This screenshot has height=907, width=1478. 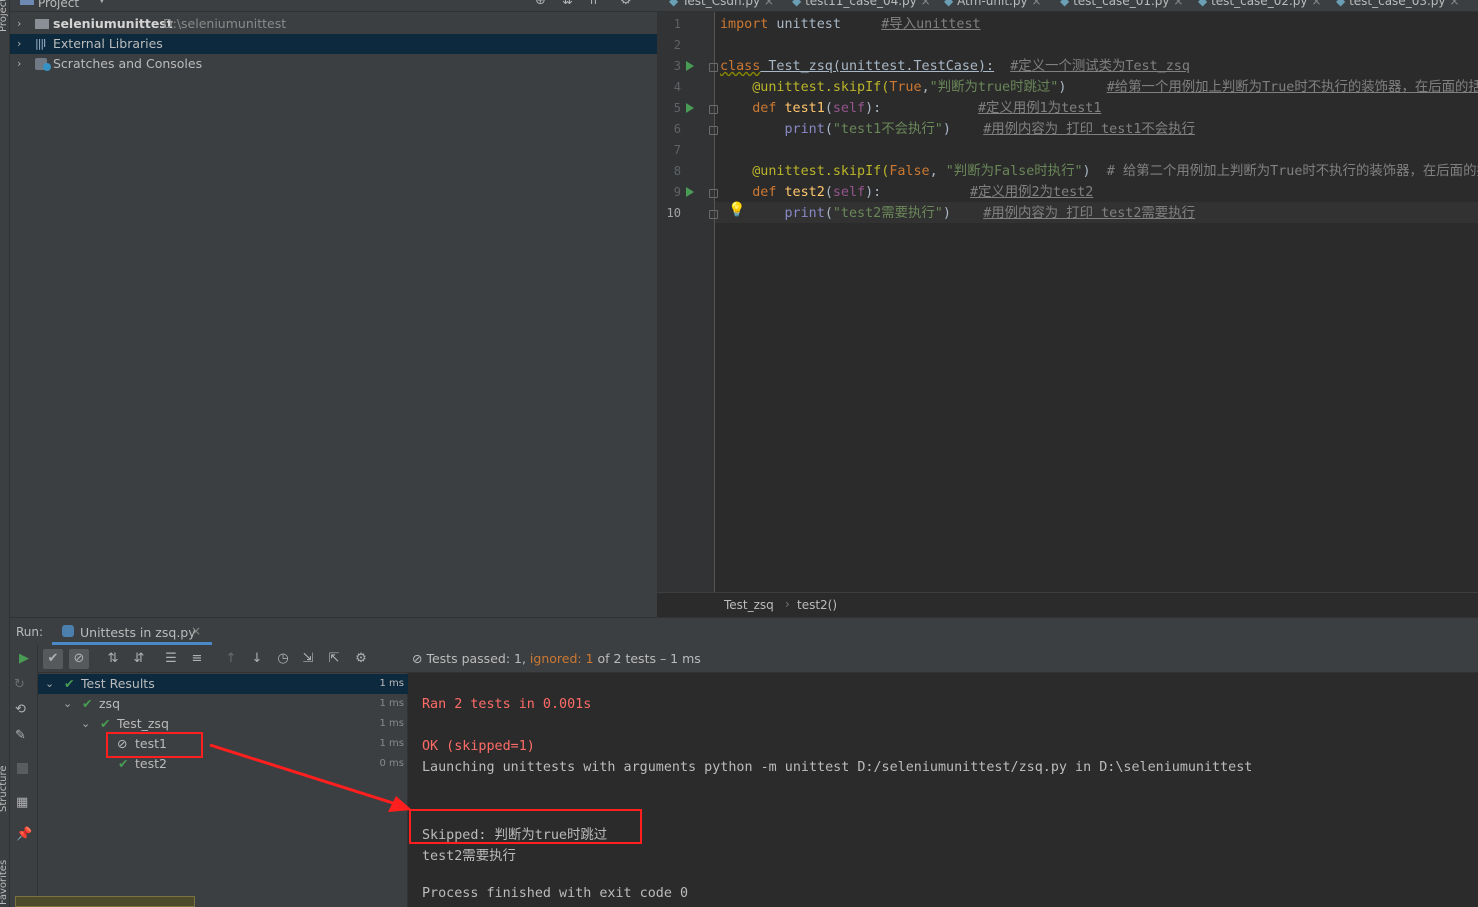 I want to click on annotation-arrow, so click(x=310, y=777).